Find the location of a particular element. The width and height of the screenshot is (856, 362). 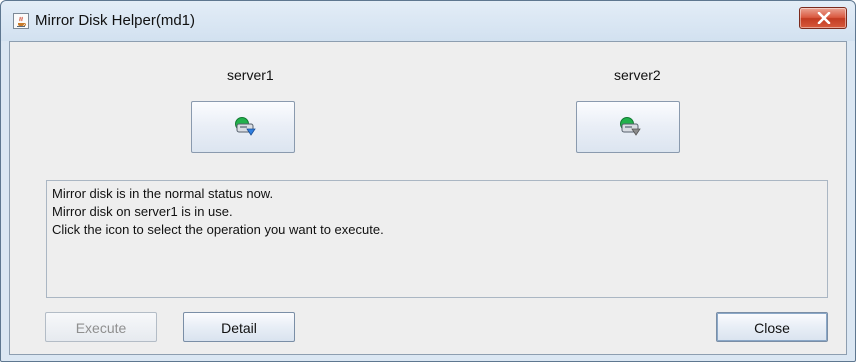

server2-label: server2 is located at coordinates (637, 75).